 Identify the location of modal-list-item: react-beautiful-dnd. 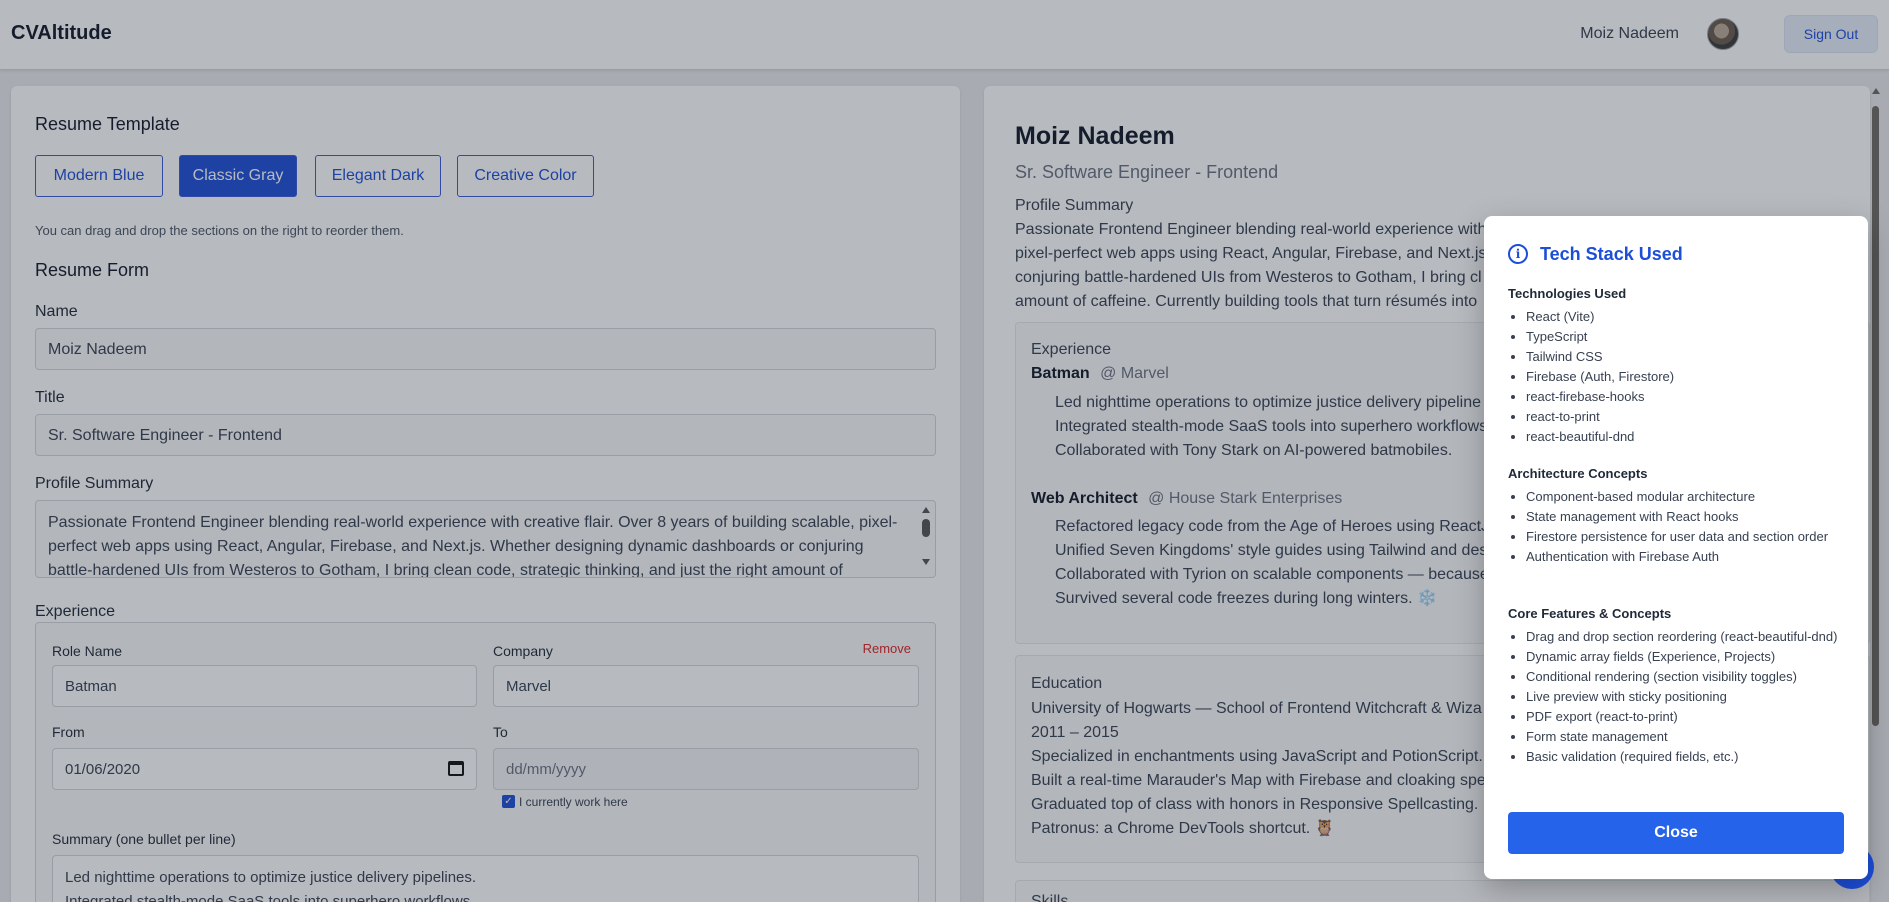
(1689, 437).